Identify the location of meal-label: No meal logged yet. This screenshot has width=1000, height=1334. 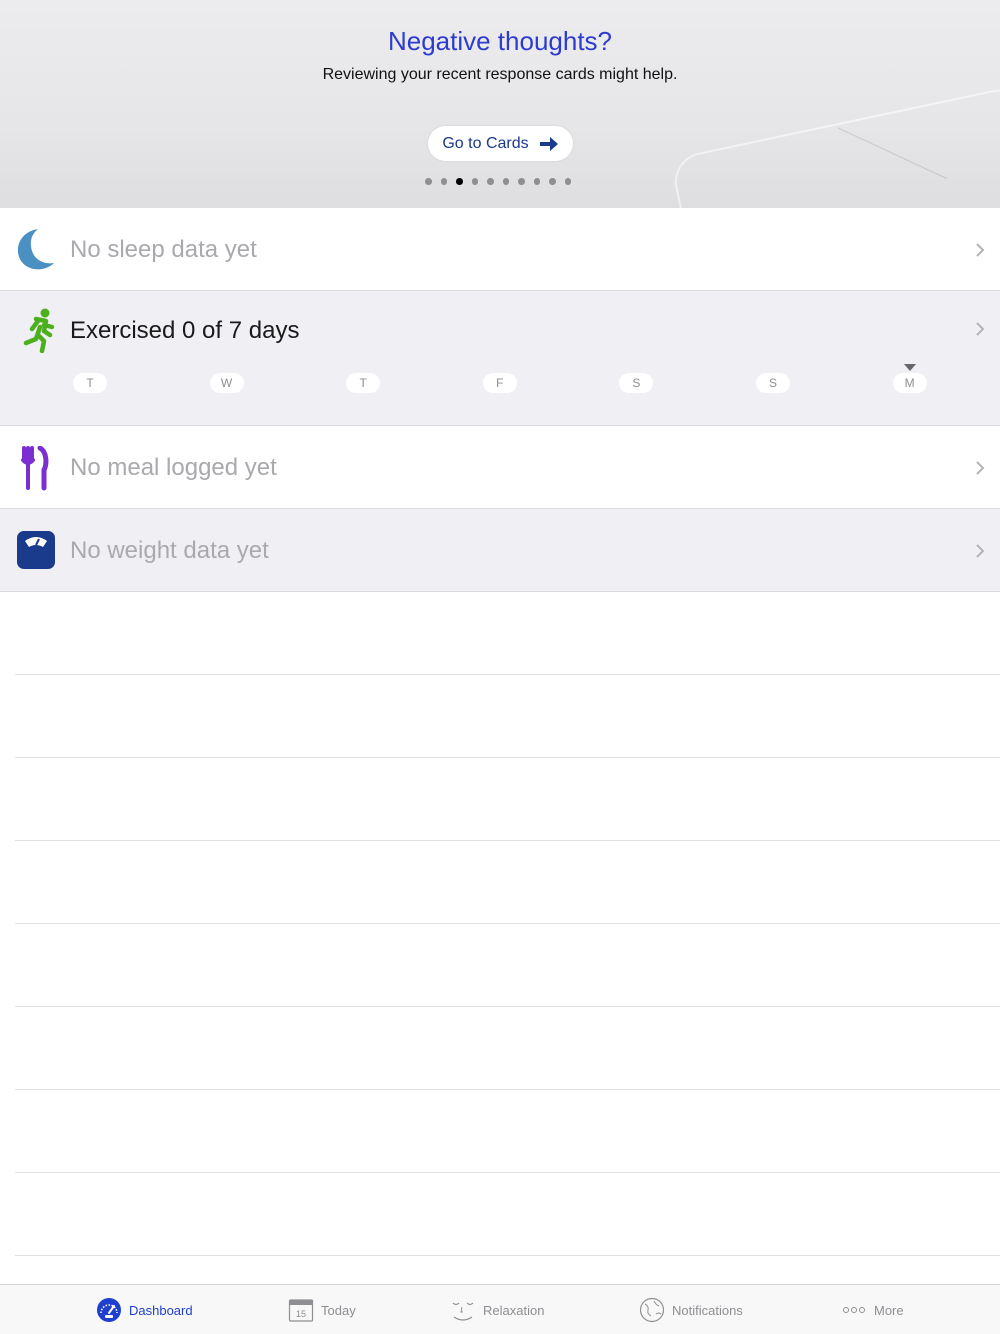
(173, 467).